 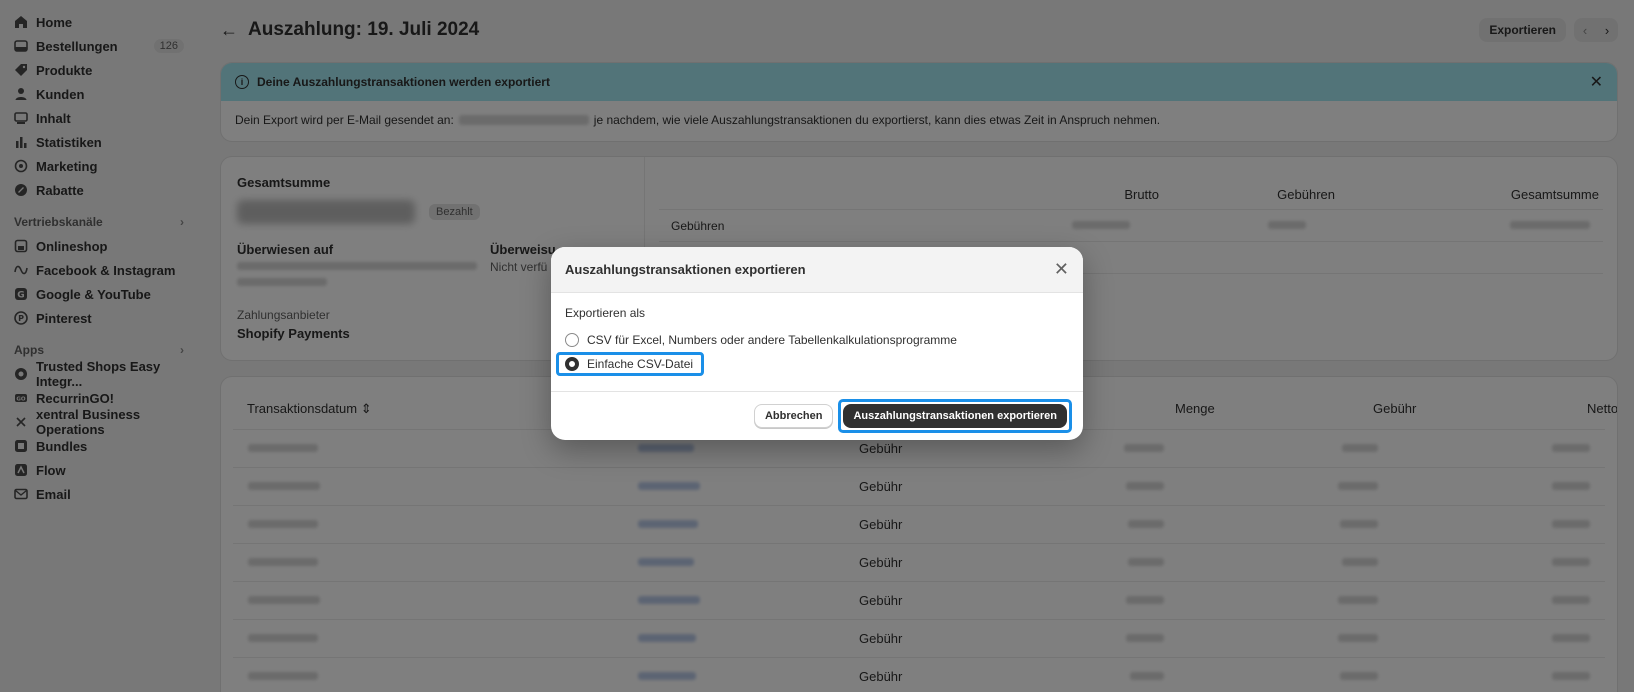 I want to click on dialog-title: Auszahlungstransaktionen exportieren, so click(x=685, y=269).